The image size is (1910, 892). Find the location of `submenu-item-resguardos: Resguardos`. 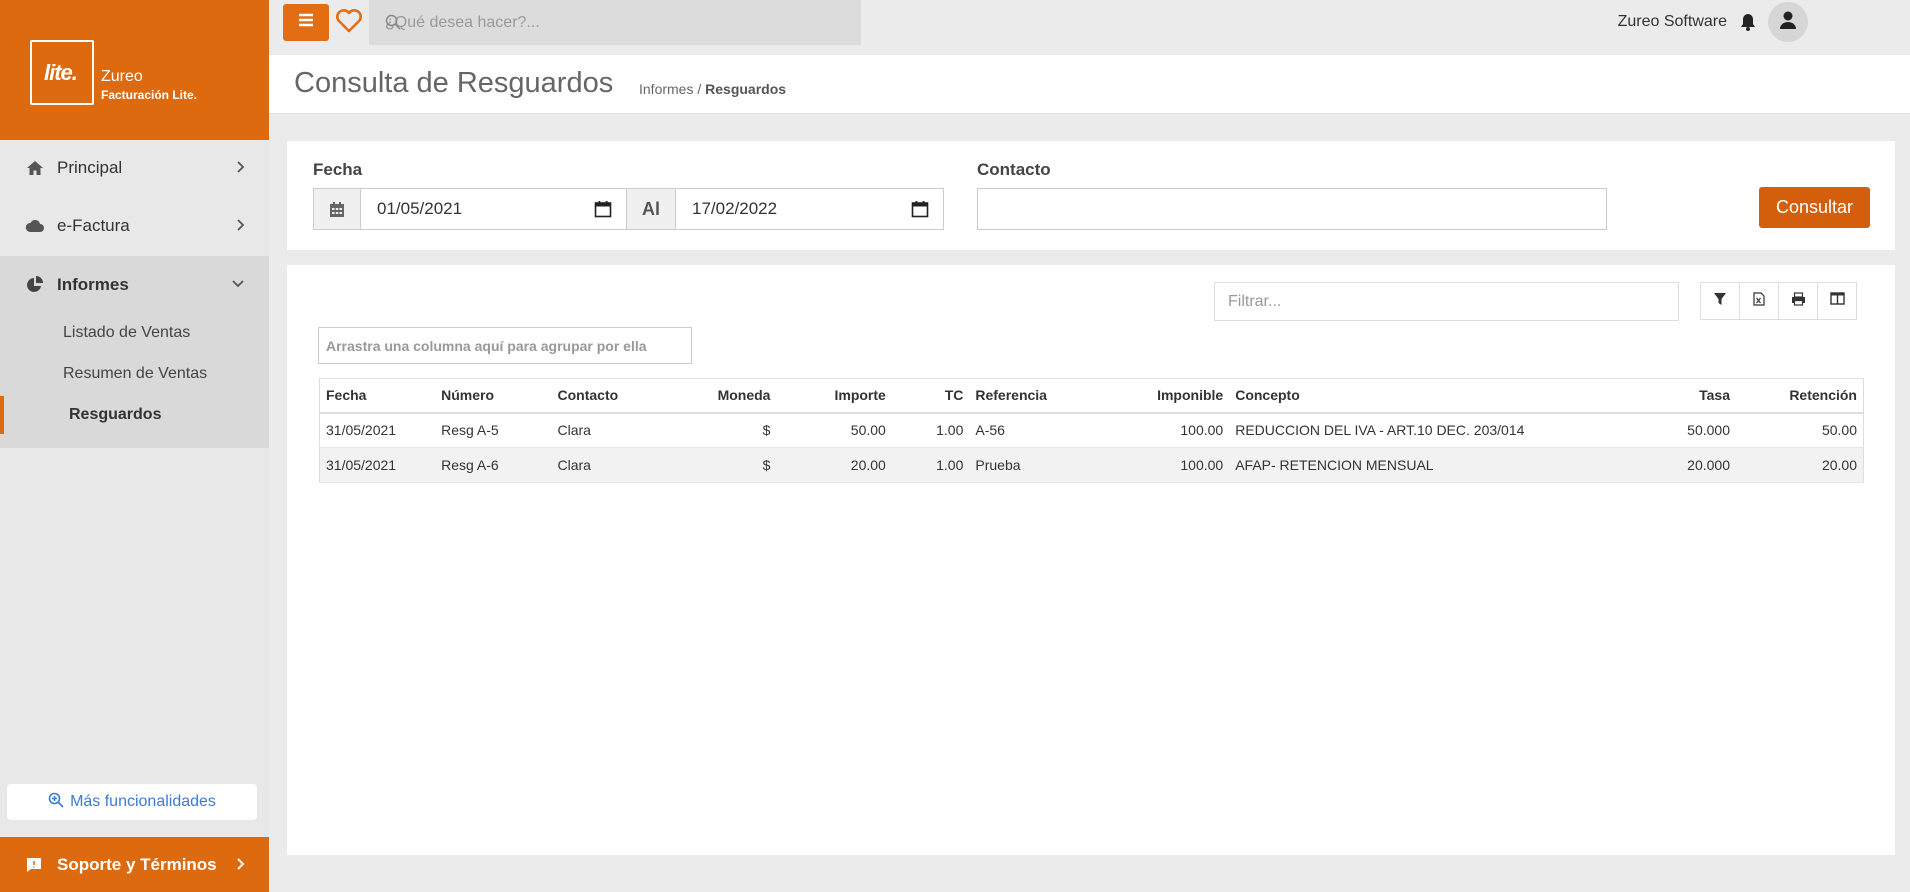

submenu-item-resguardos: Resguardos is located at coordinates (115, 415).